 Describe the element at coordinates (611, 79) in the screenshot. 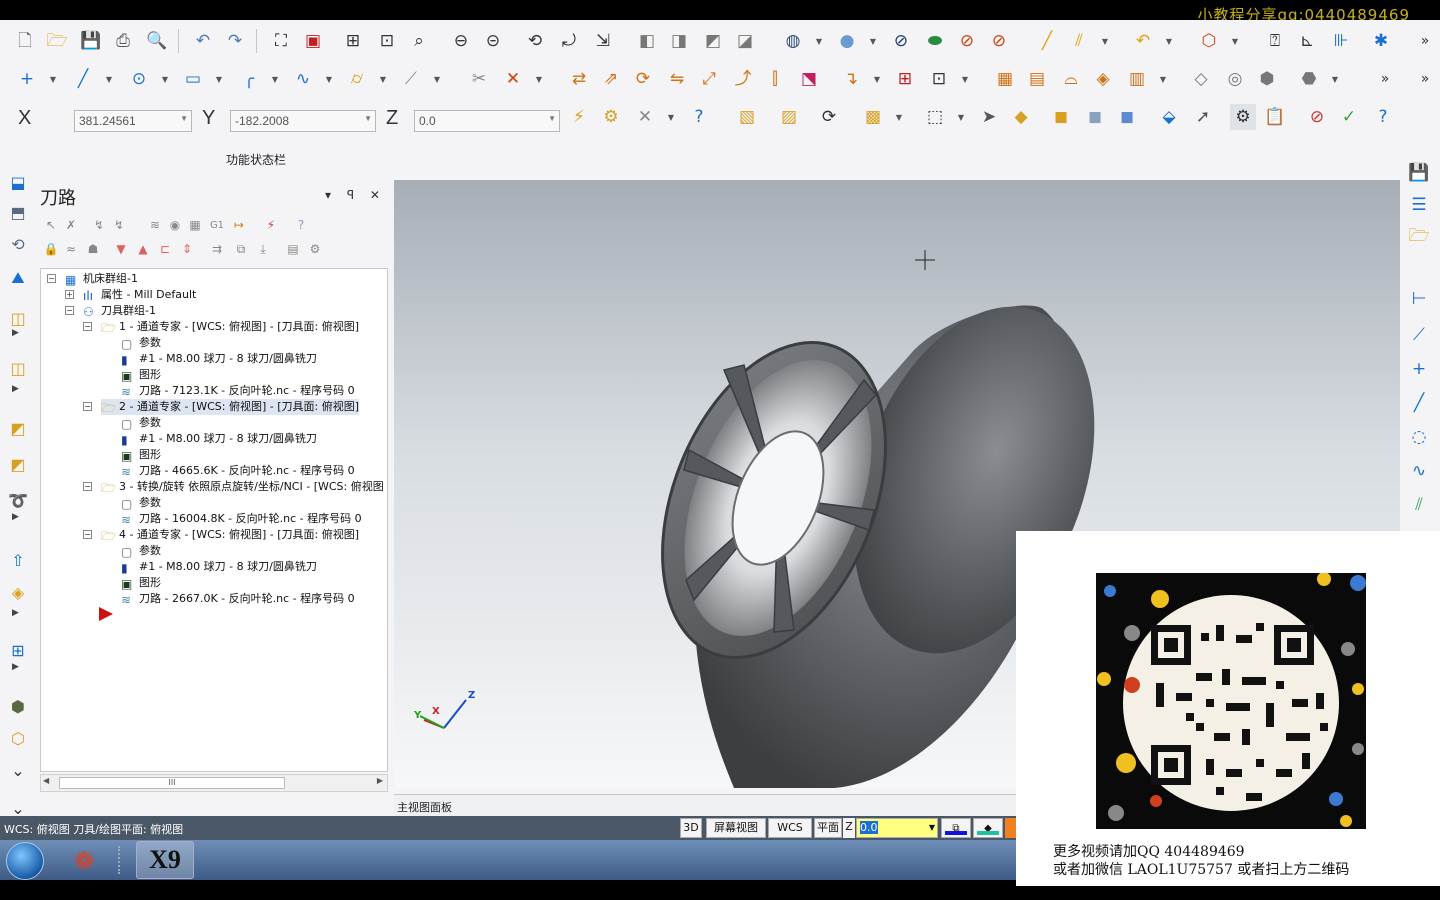

I see `xform-3d-icon: ⇗` at that location.